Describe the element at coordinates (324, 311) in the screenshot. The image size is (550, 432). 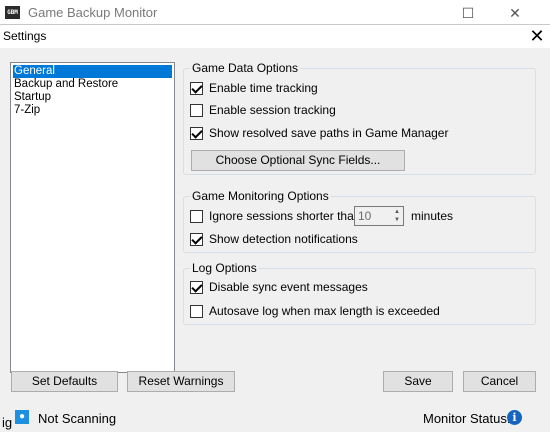
I see `checkbox-label: Autosave log when max length is exceeded` at that location.